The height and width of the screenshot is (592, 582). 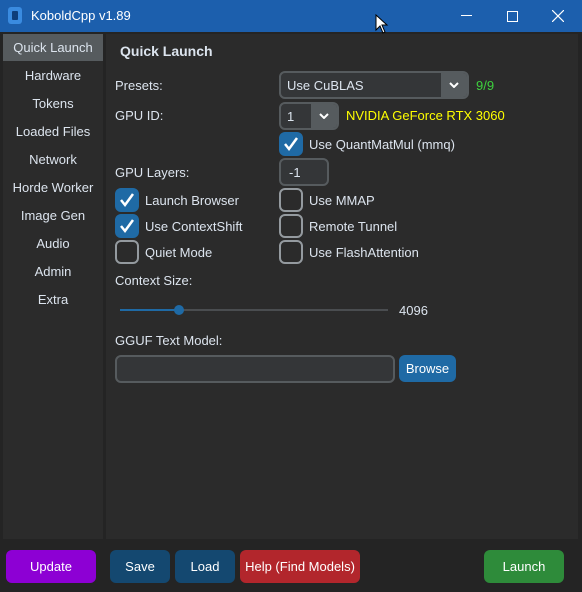 What do you see at coordinates (149, 310) in the screenshot?
I see `context-size-slider-fill` at bounding box center [149, 310].